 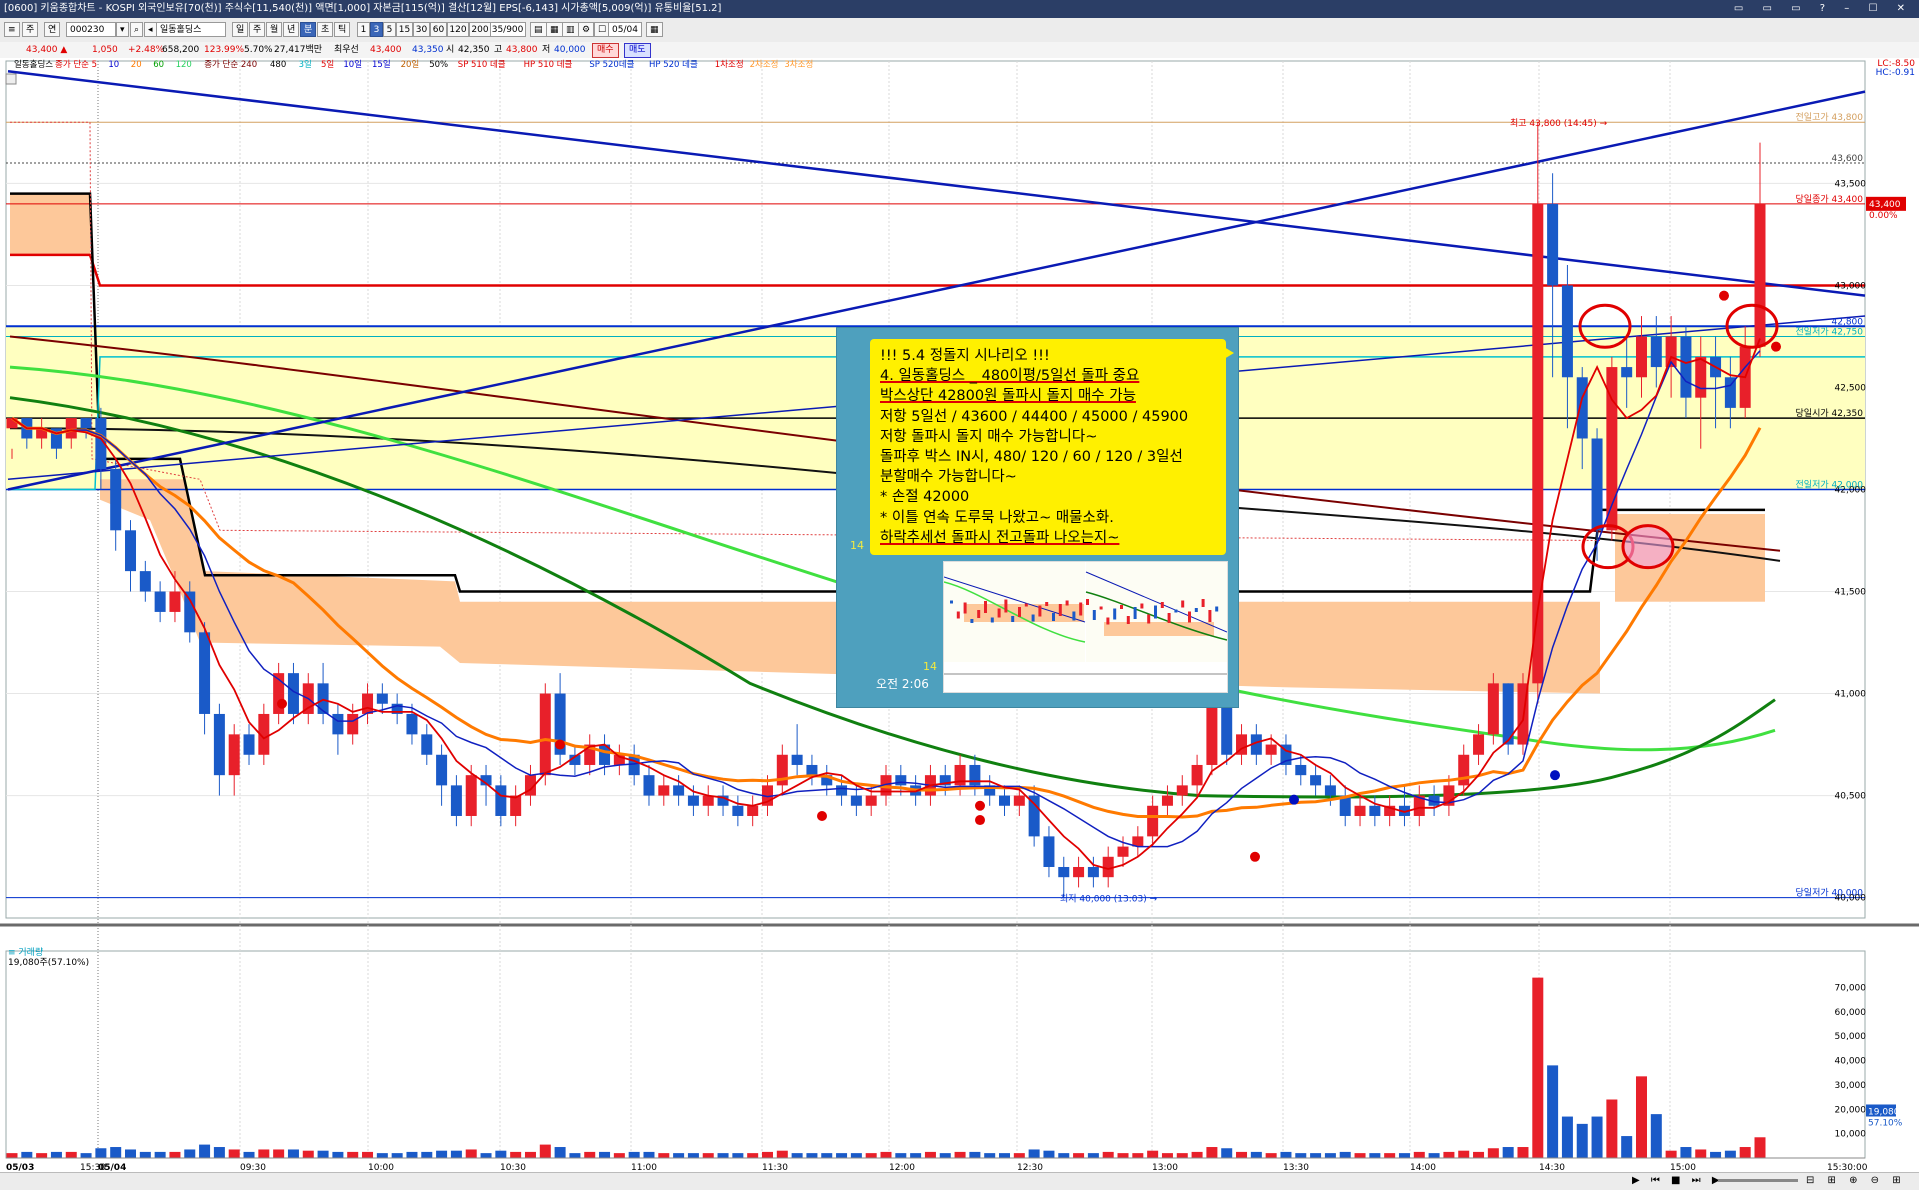 What do you see at coordinates (1847, 1167) in the screenshot?
I see `time-tick-label: 15:30:00` at bounding box center [1847, 1167].